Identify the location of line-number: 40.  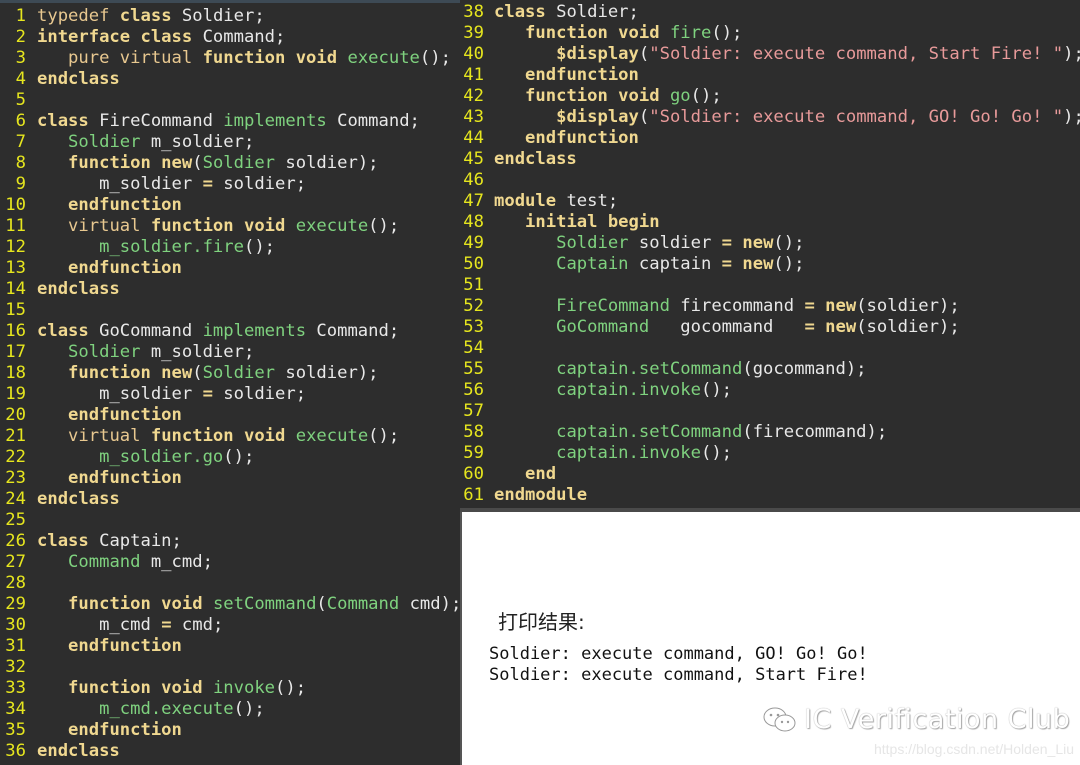
(473, 54).